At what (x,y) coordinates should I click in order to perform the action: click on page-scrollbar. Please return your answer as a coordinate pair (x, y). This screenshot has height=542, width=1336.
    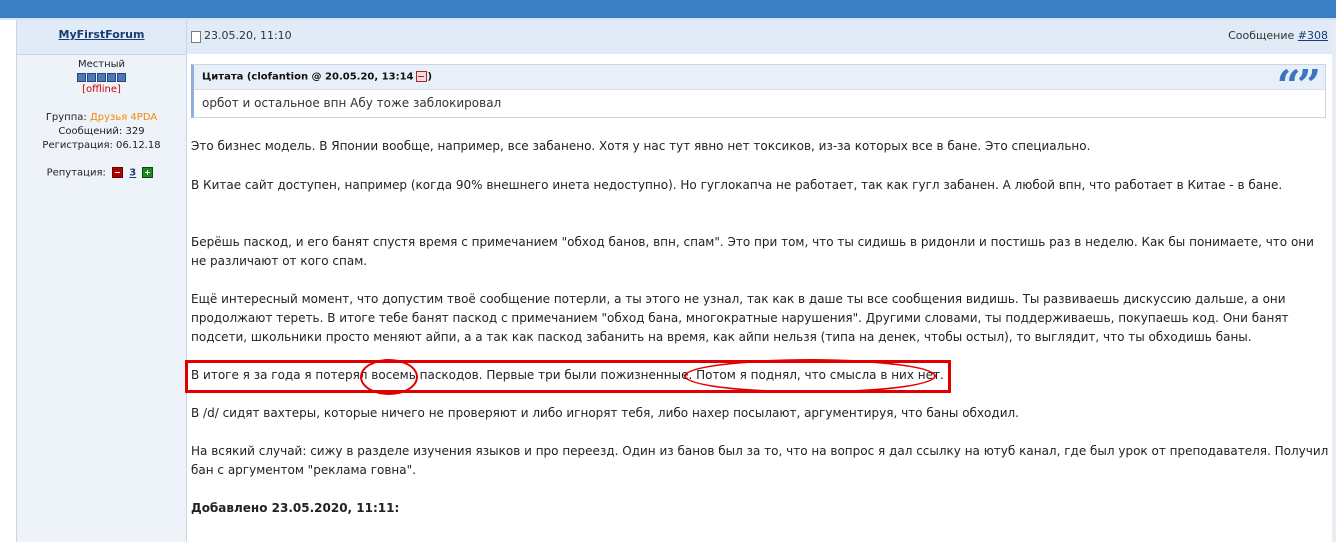
    Looking at the image, I should click on (1334, 281).